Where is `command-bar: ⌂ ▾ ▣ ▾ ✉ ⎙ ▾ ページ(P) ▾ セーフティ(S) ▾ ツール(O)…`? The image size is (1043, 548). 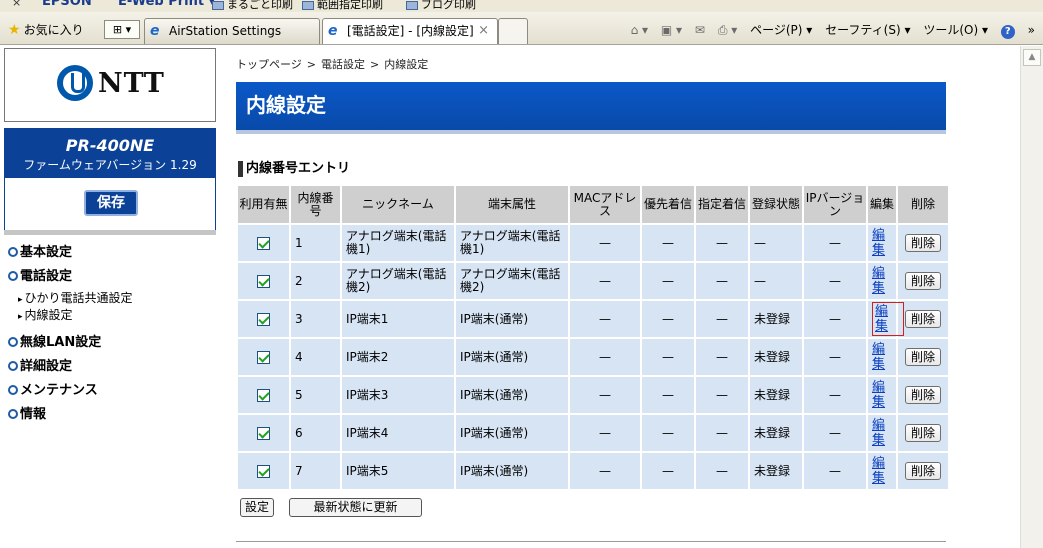
command-bar: ⌂ ▾ ▣ ▾ ✉ ⎙ ▾ ページ(P) ▾ セーフティ(S) ▾ ツール(O)… is located at coordinates (828, 30).